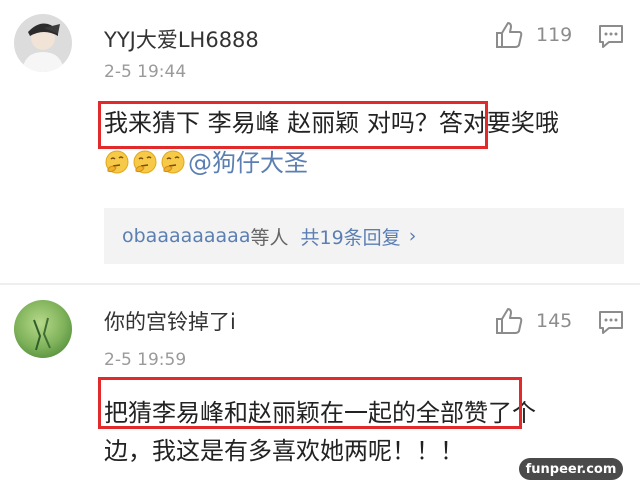 This screenshot has width=640, height=482. What do you see at coordinates (554, 35) in the screenshot?
I see `like-count: 119` at bounding box center [554, 35].